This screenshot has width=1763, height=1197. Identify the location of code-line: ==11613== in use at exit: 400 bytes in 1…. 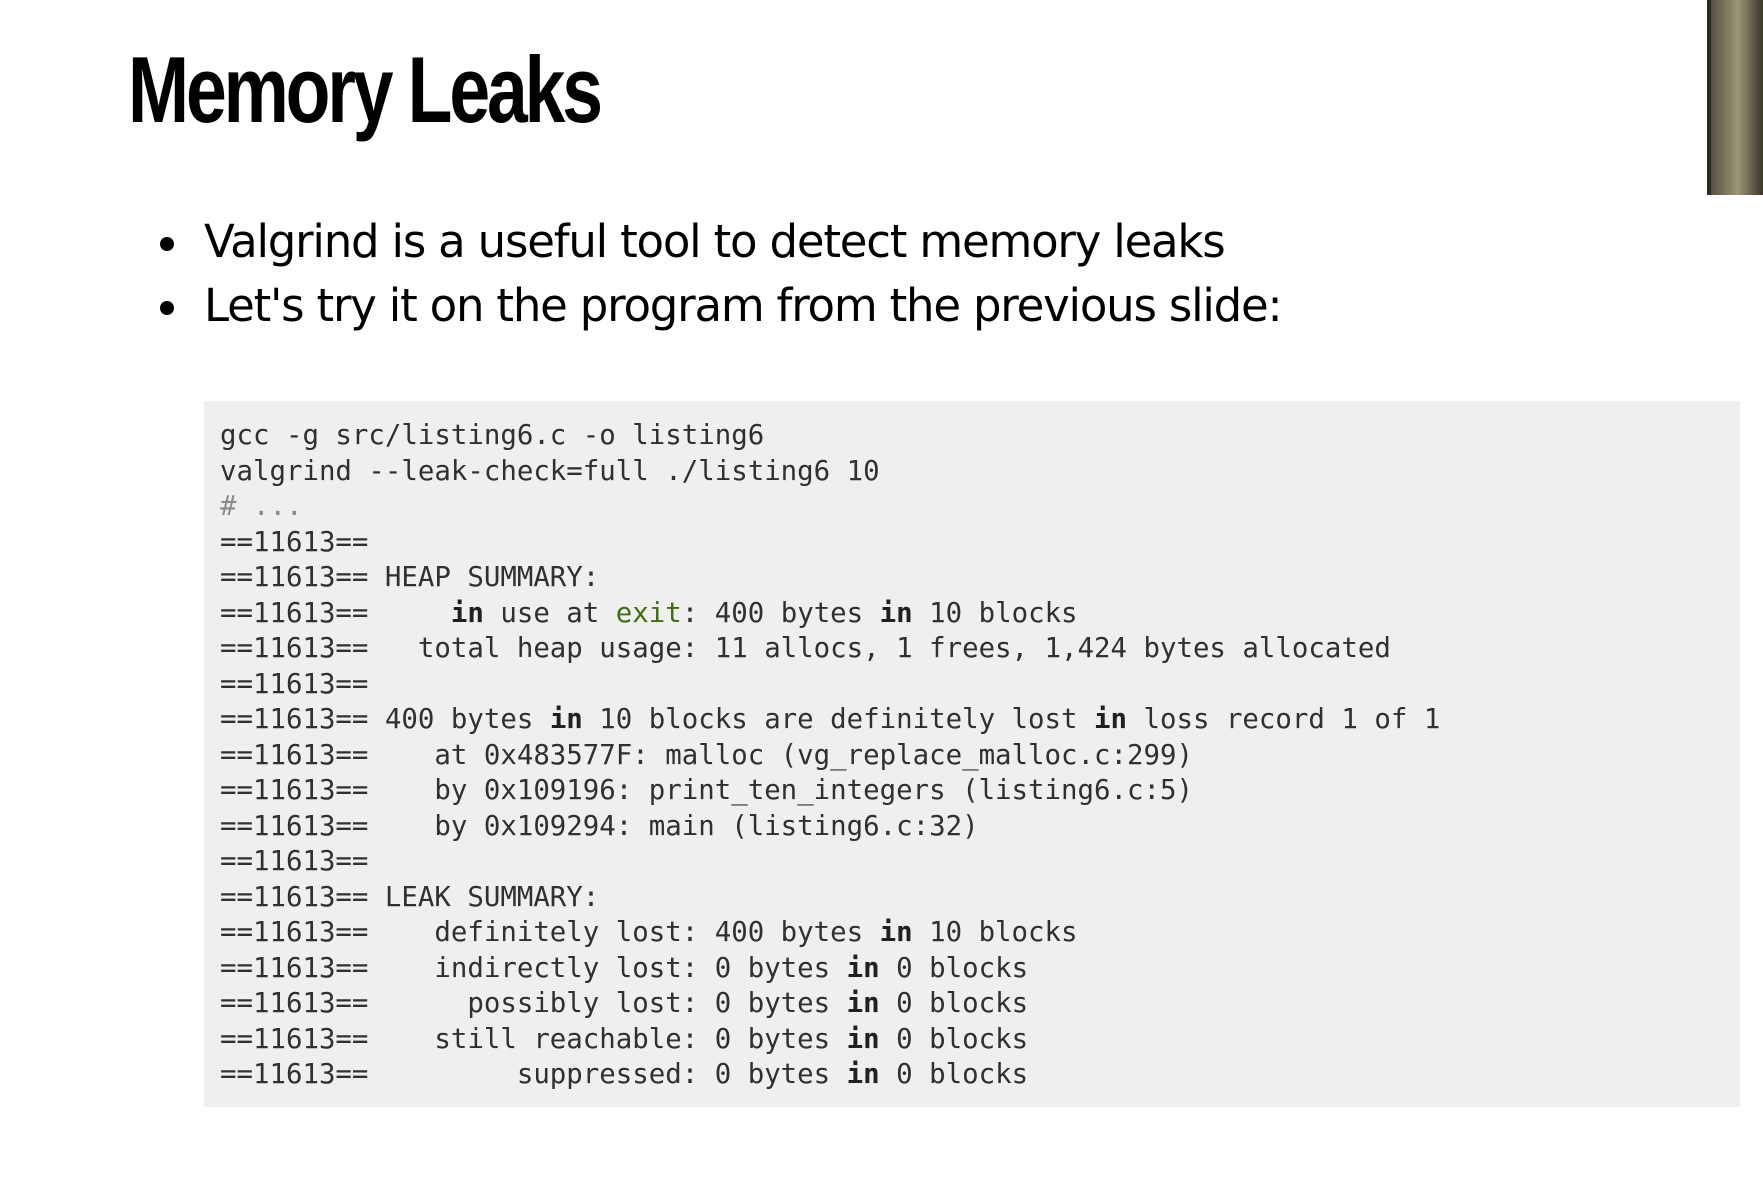
(649, 613).